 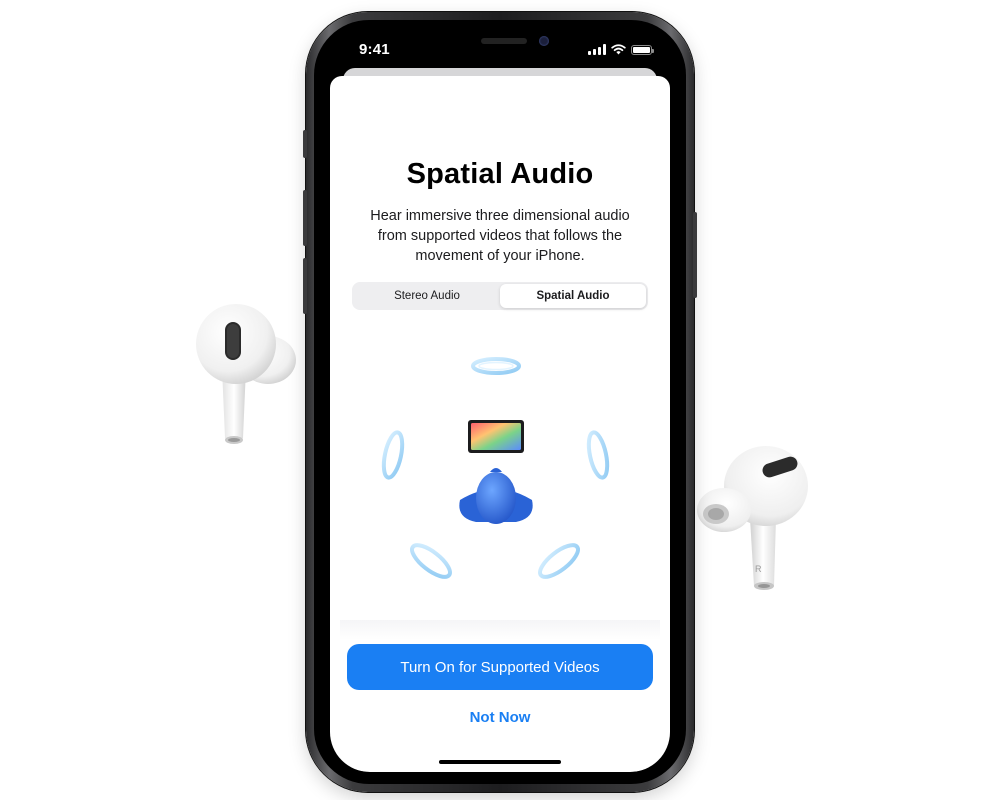 What do you see at coordinates (598, 455) in the screenshot?
I see `sound-ring-right` at bounding box center [598, 455].